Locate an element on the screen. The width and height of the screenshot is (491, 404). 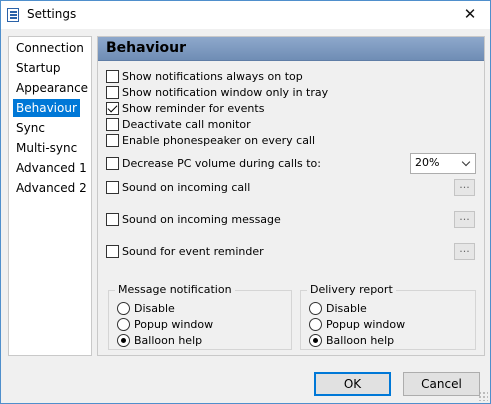
sidebar-item-startup: Startup is located at coordinates (38, 68).